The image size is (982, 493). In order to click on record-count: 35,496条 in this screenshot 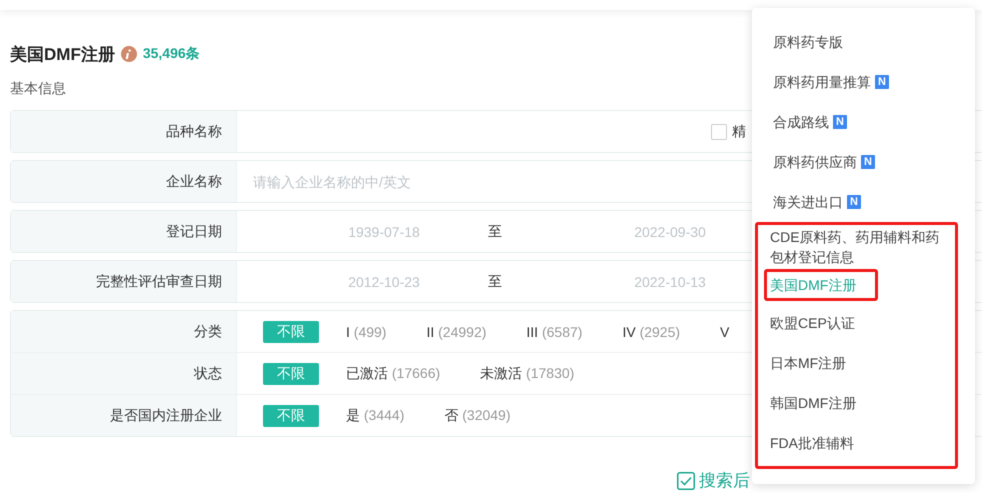, I will do `click(171, 54)`.